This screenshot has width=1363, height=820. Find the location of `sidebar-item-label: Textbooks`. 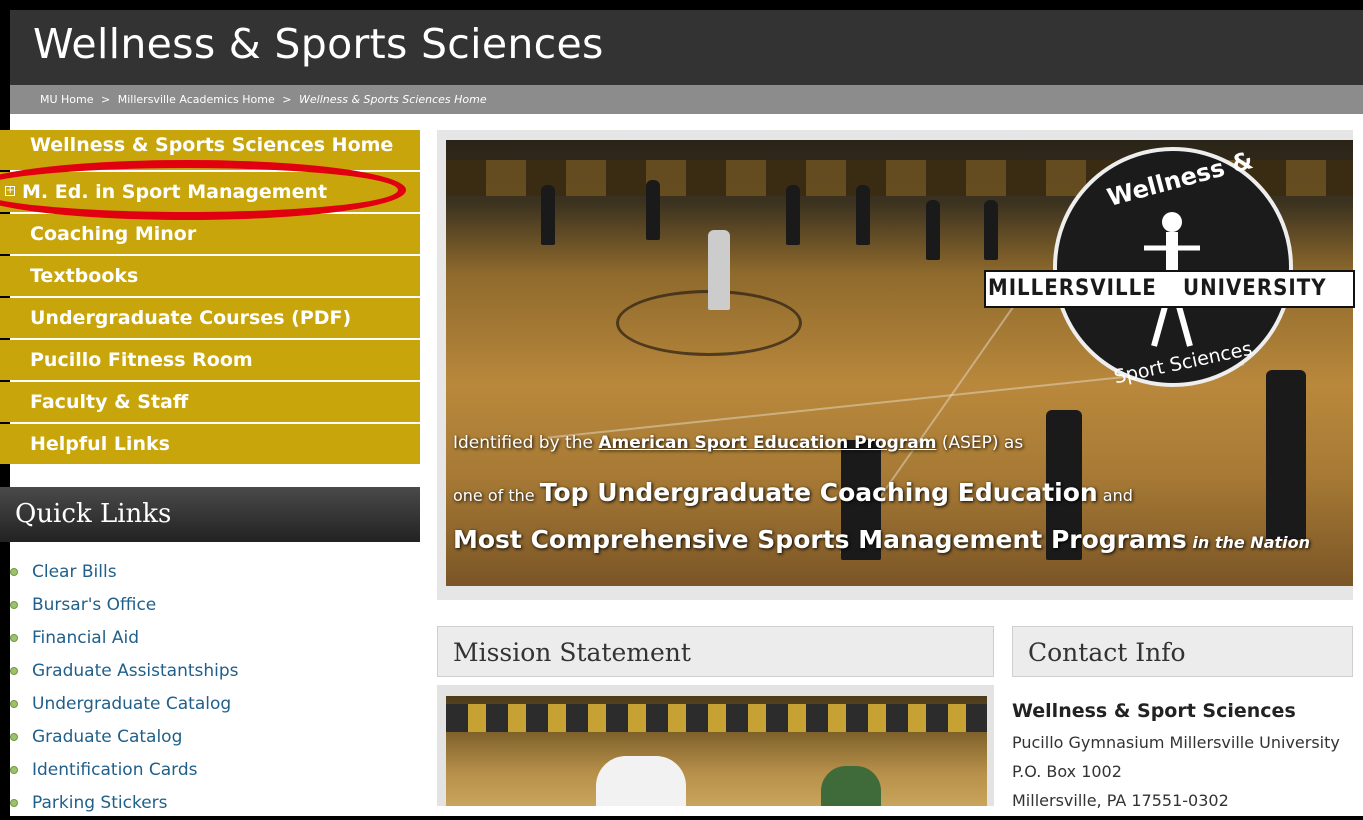

sidebar-item-label: Textbooks is located at coordinates (84, 276).